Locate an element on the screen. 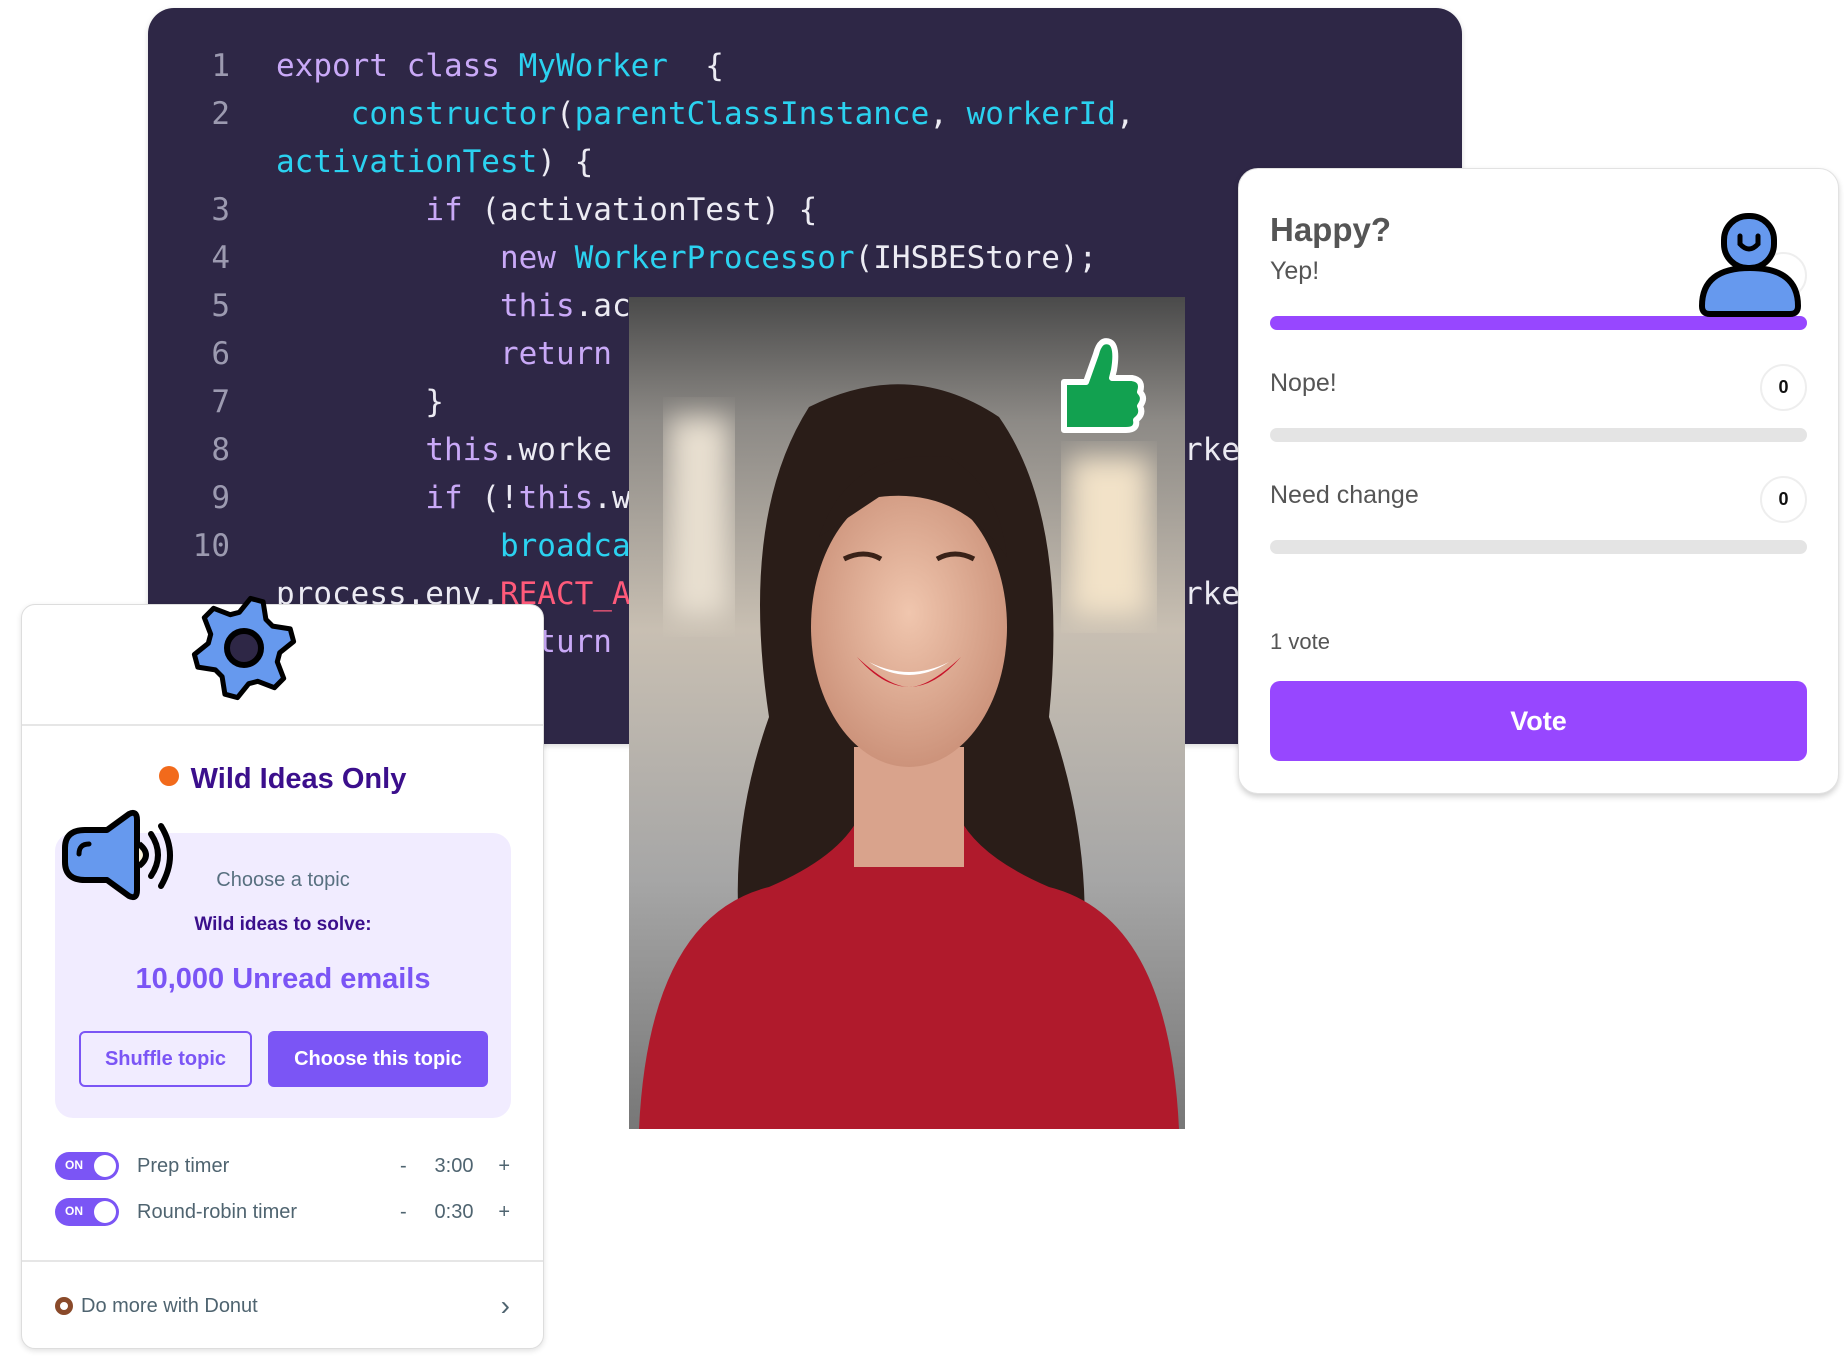 Image resolution: width=1844 pixels, height=1369 pixels. line-number: 9 is located at coordinates (220, 498).